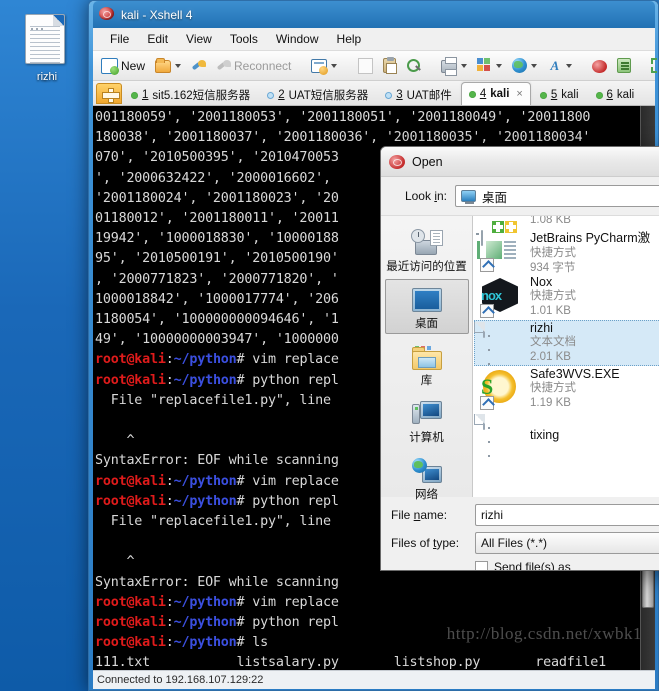  I want to click on places-bar: 最近访问的位置 桌面 库 计算机 网络, so click(427, 358).